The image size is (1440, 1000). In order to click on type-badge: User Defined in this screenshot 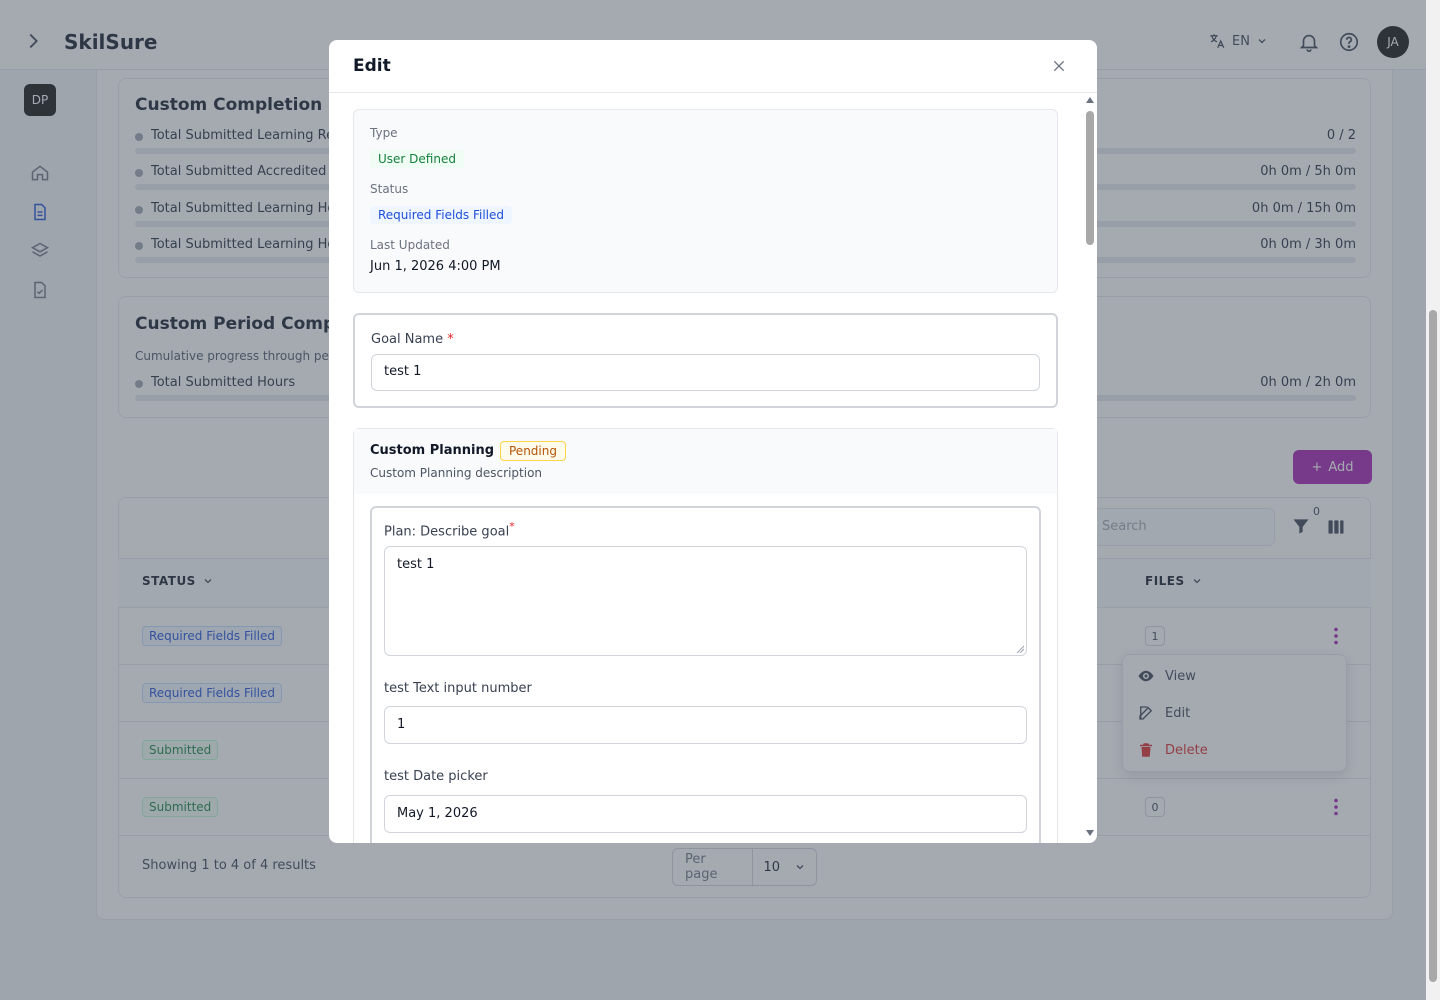, I will do `click(417, 159)`.